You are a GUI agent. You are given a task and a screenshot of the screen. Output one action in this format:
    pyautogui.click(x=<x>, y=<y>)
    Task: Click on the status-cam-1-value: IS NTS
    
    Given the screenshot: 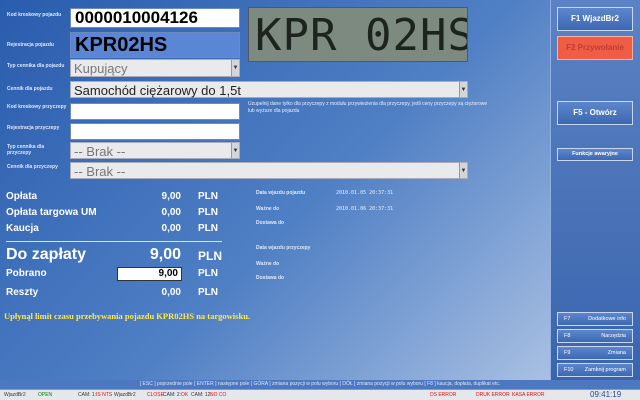 What is the action you would take?
    pyautogui.click(x=104, y=395)
    